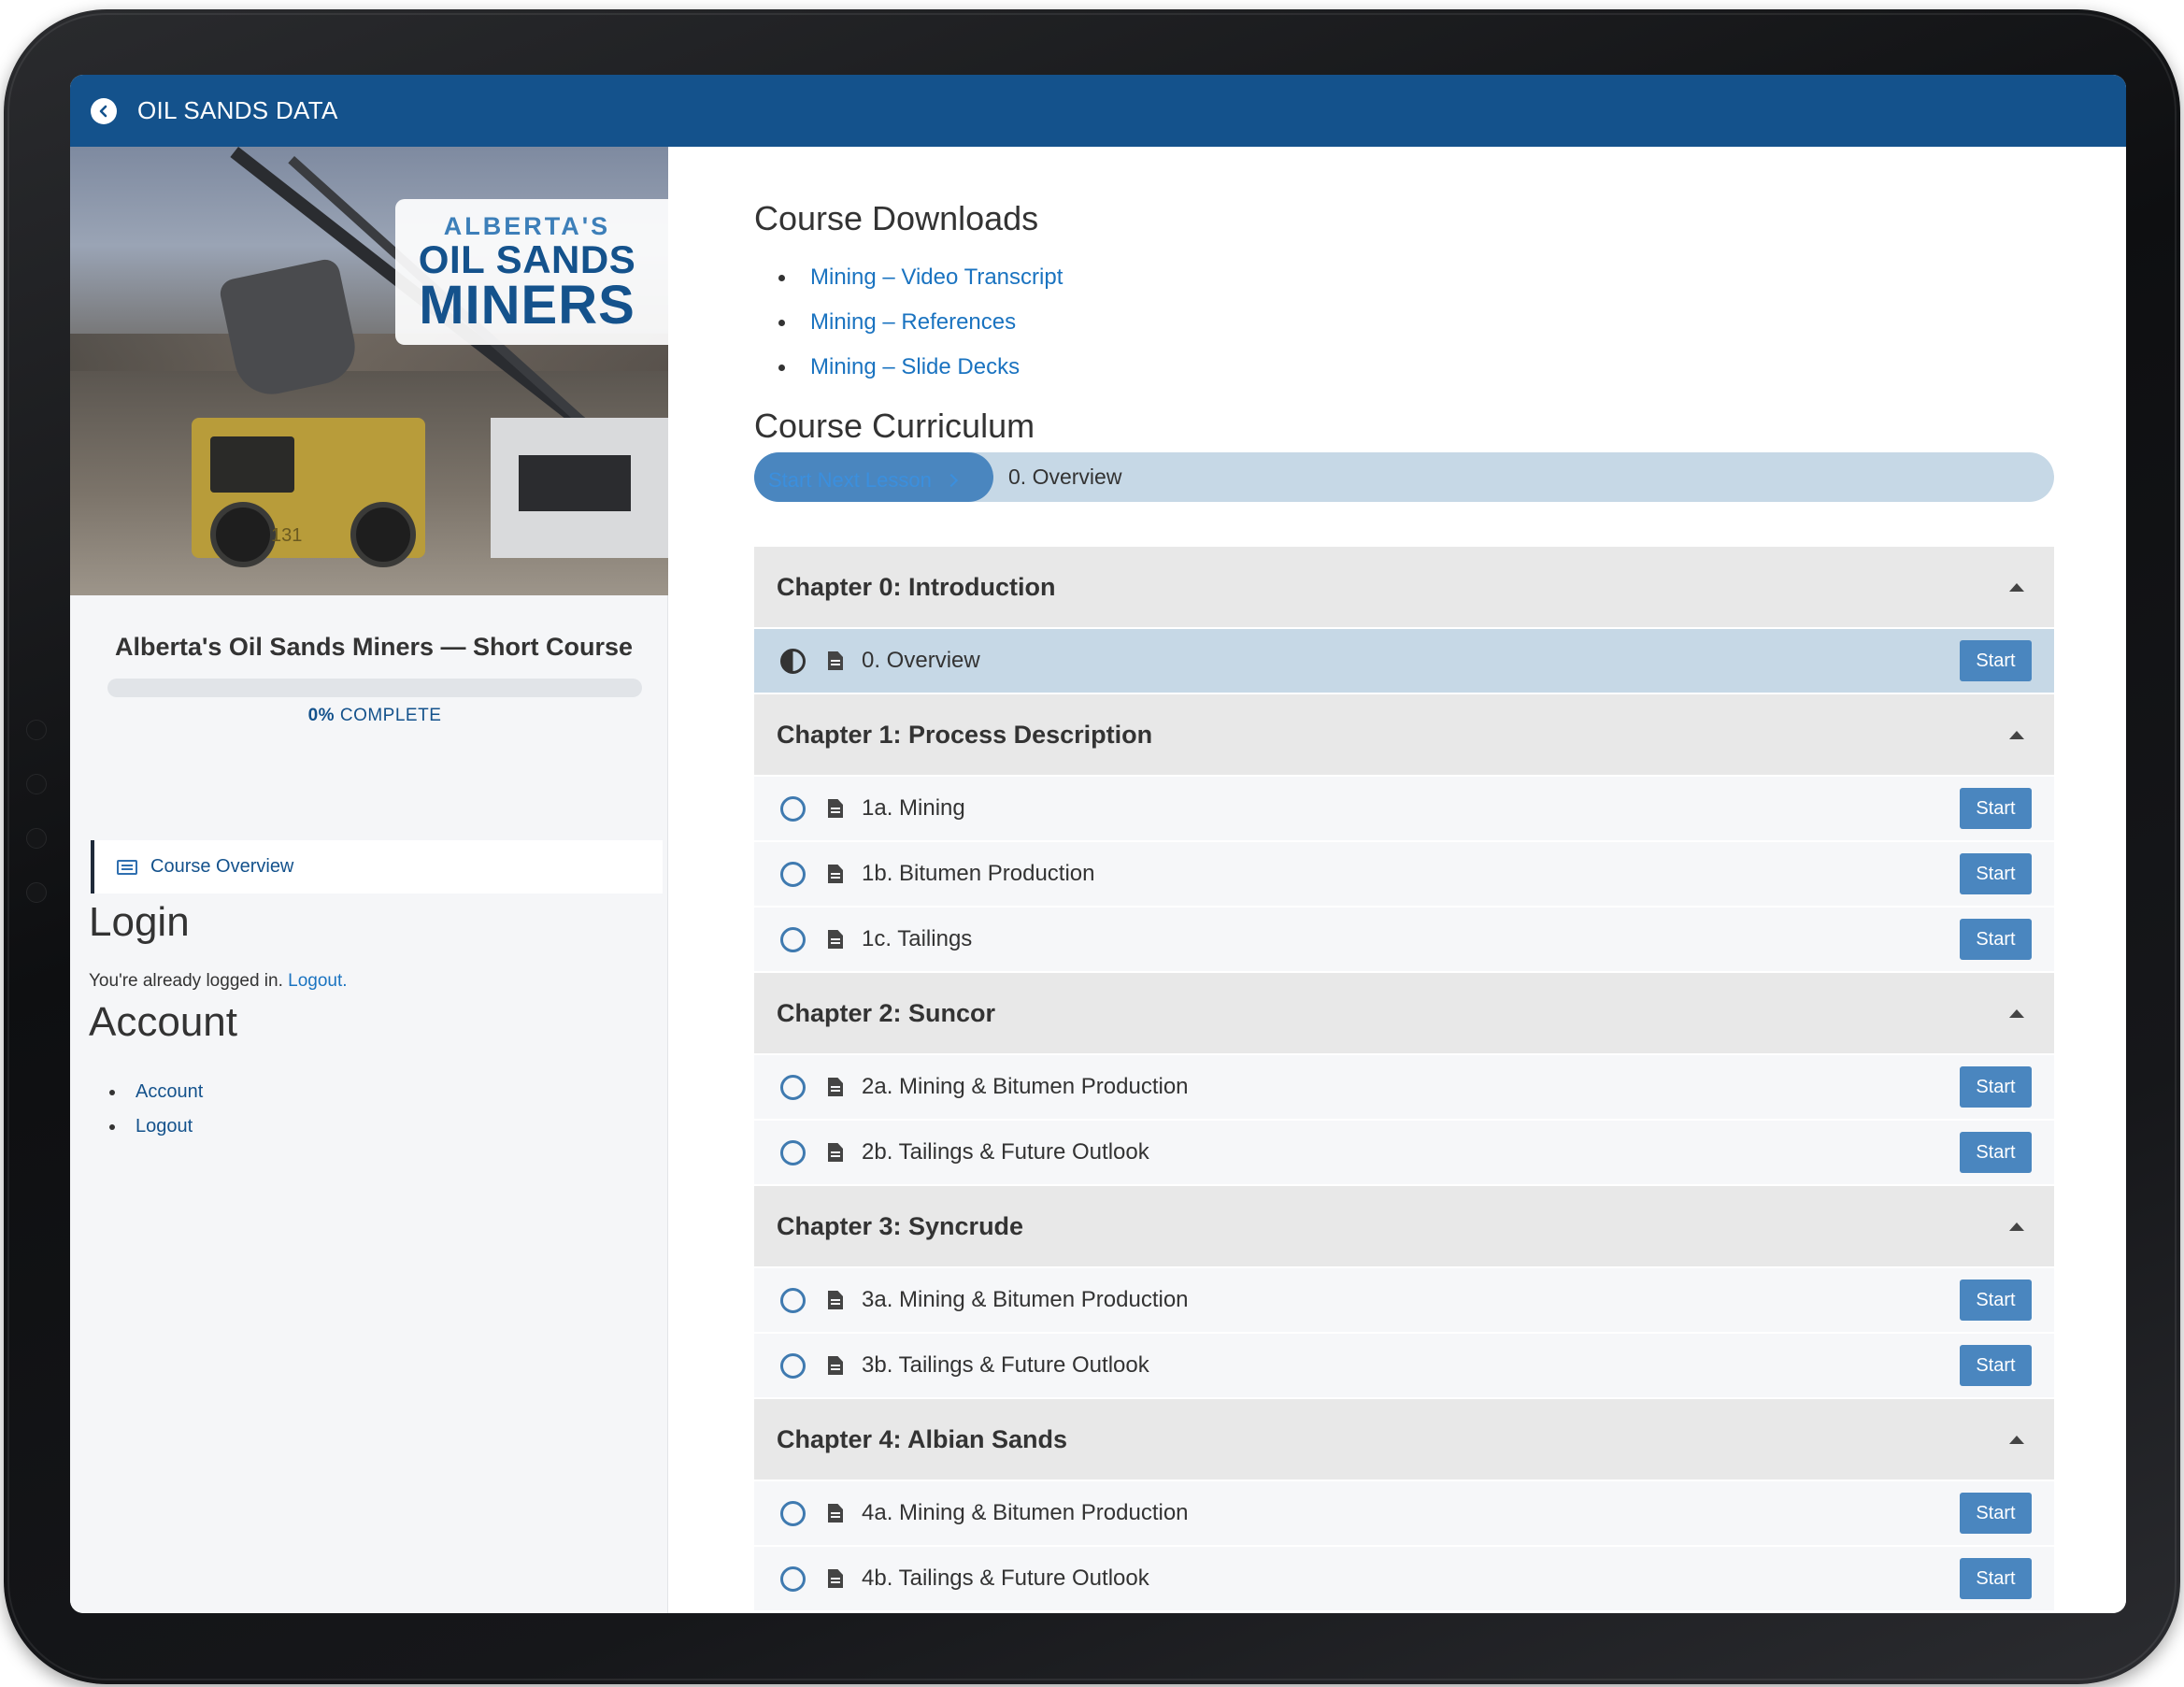  I want to click on download-link: Mining – Slide Decks, so click(920, 375).